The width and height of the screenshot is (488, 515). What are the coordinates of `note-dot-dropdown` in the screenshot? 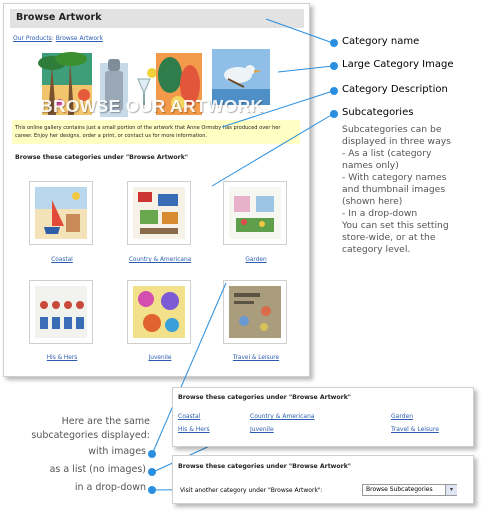 It's located at (152, 490).